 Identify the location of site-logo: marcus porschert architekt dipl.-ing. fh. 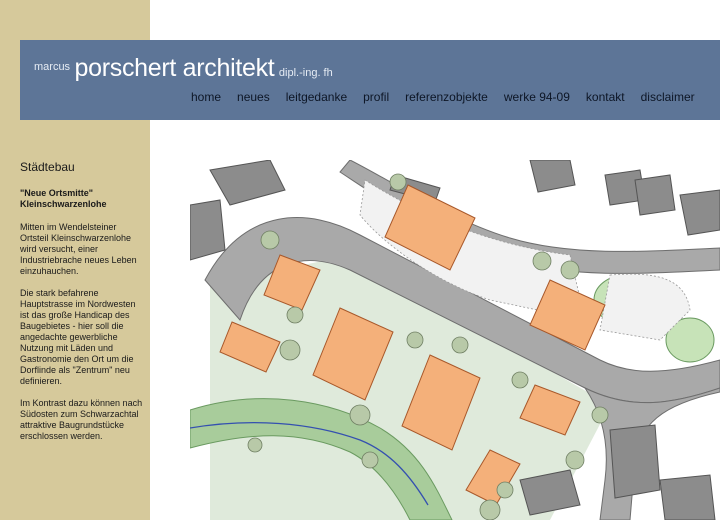
(183, 68).